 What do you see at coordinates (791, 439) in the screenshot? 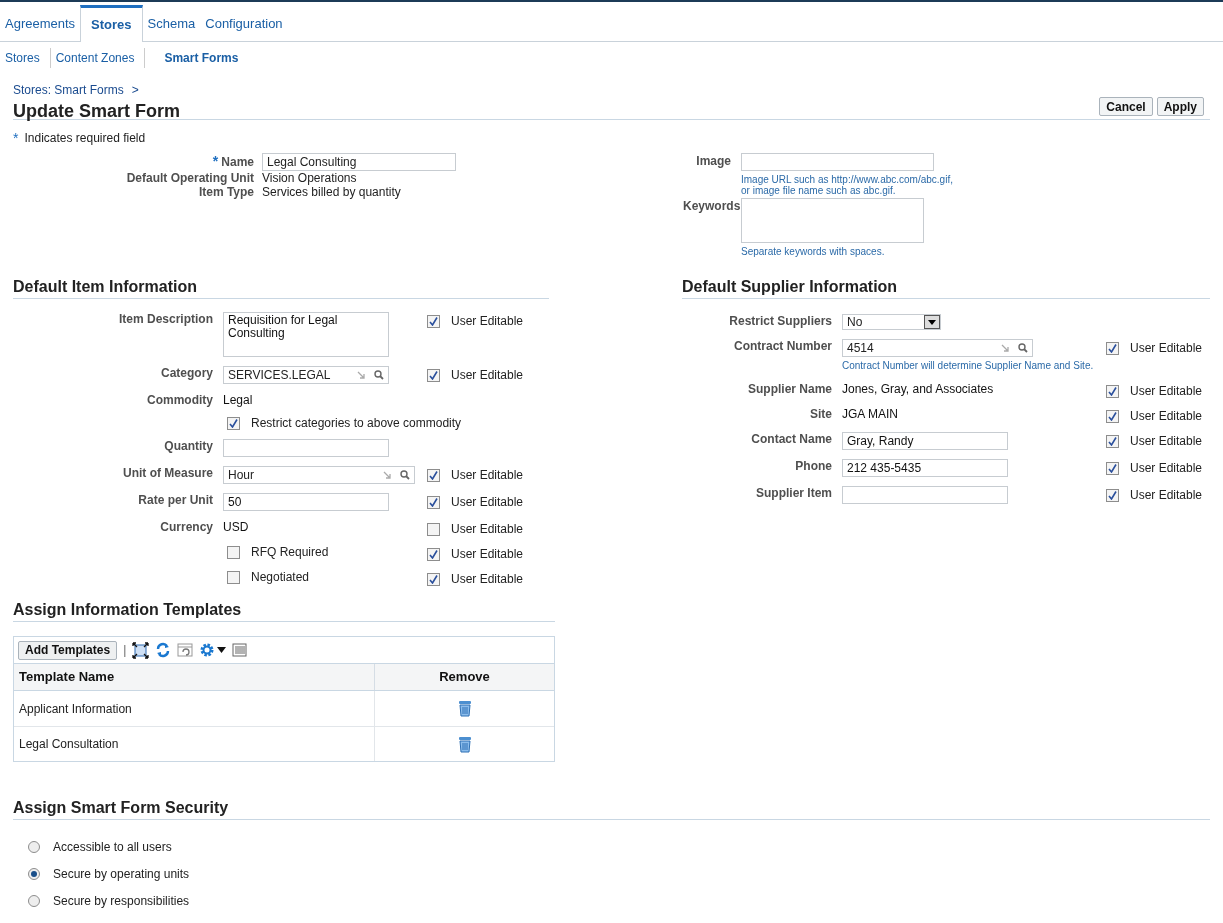
I see `field-label: Contact Name` at bounding box center [791, 439].